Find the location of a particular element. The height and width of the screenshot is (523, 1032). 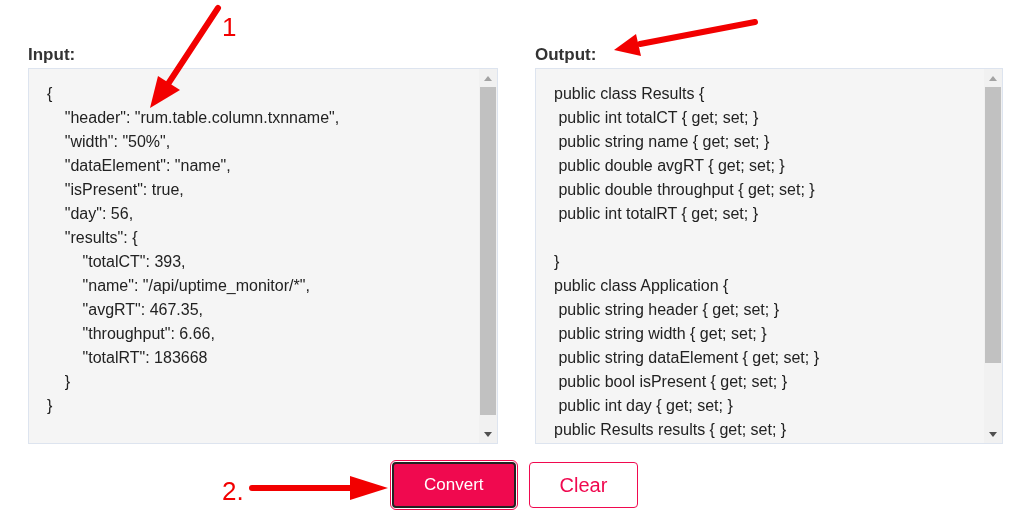

output-label: Output: is located at coordinates (566, 55).